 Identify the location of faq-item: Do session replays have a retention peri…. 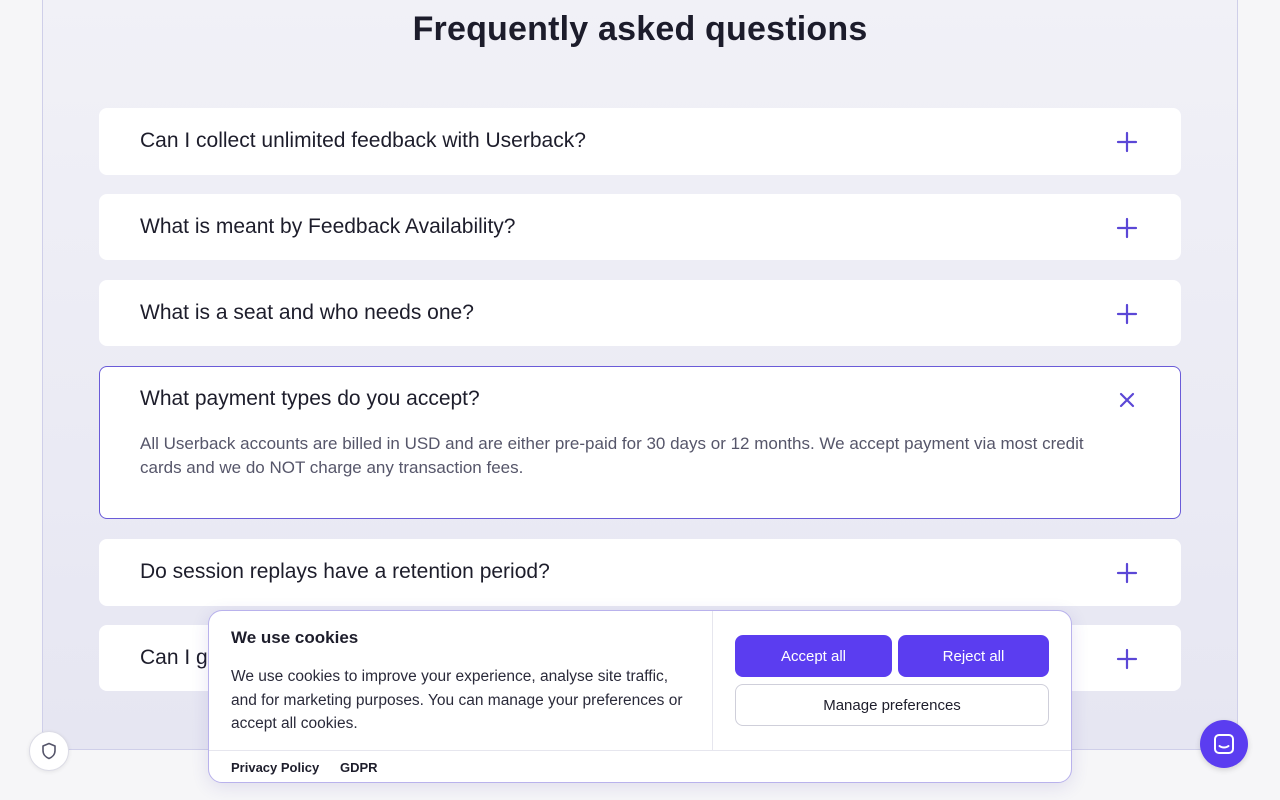
(640, 572).